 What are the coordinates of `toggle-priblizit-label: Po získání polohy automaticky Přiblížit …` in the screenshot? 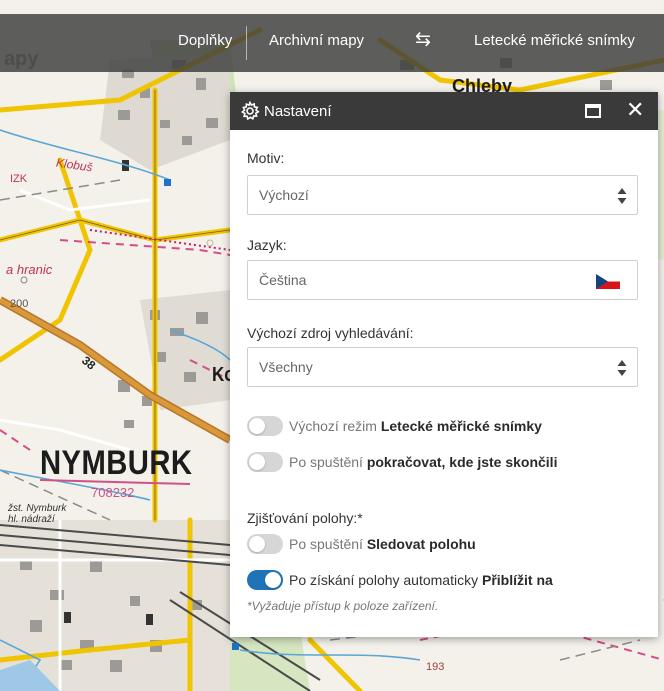 It's located at (421, 580).